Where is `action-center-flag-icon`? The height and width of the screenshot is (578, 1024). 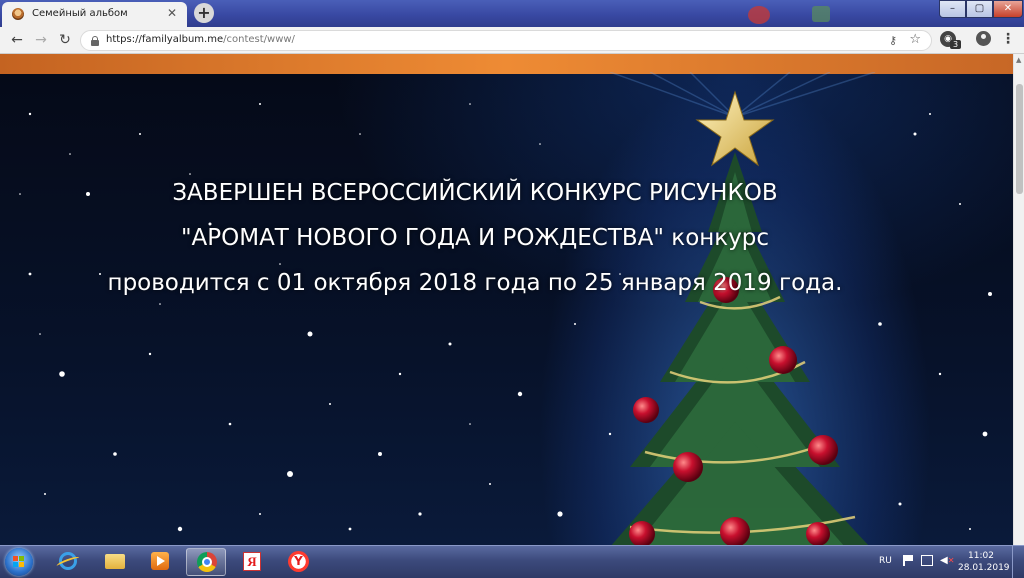 action-center-flag-icon is located at coordinates (909, 560).